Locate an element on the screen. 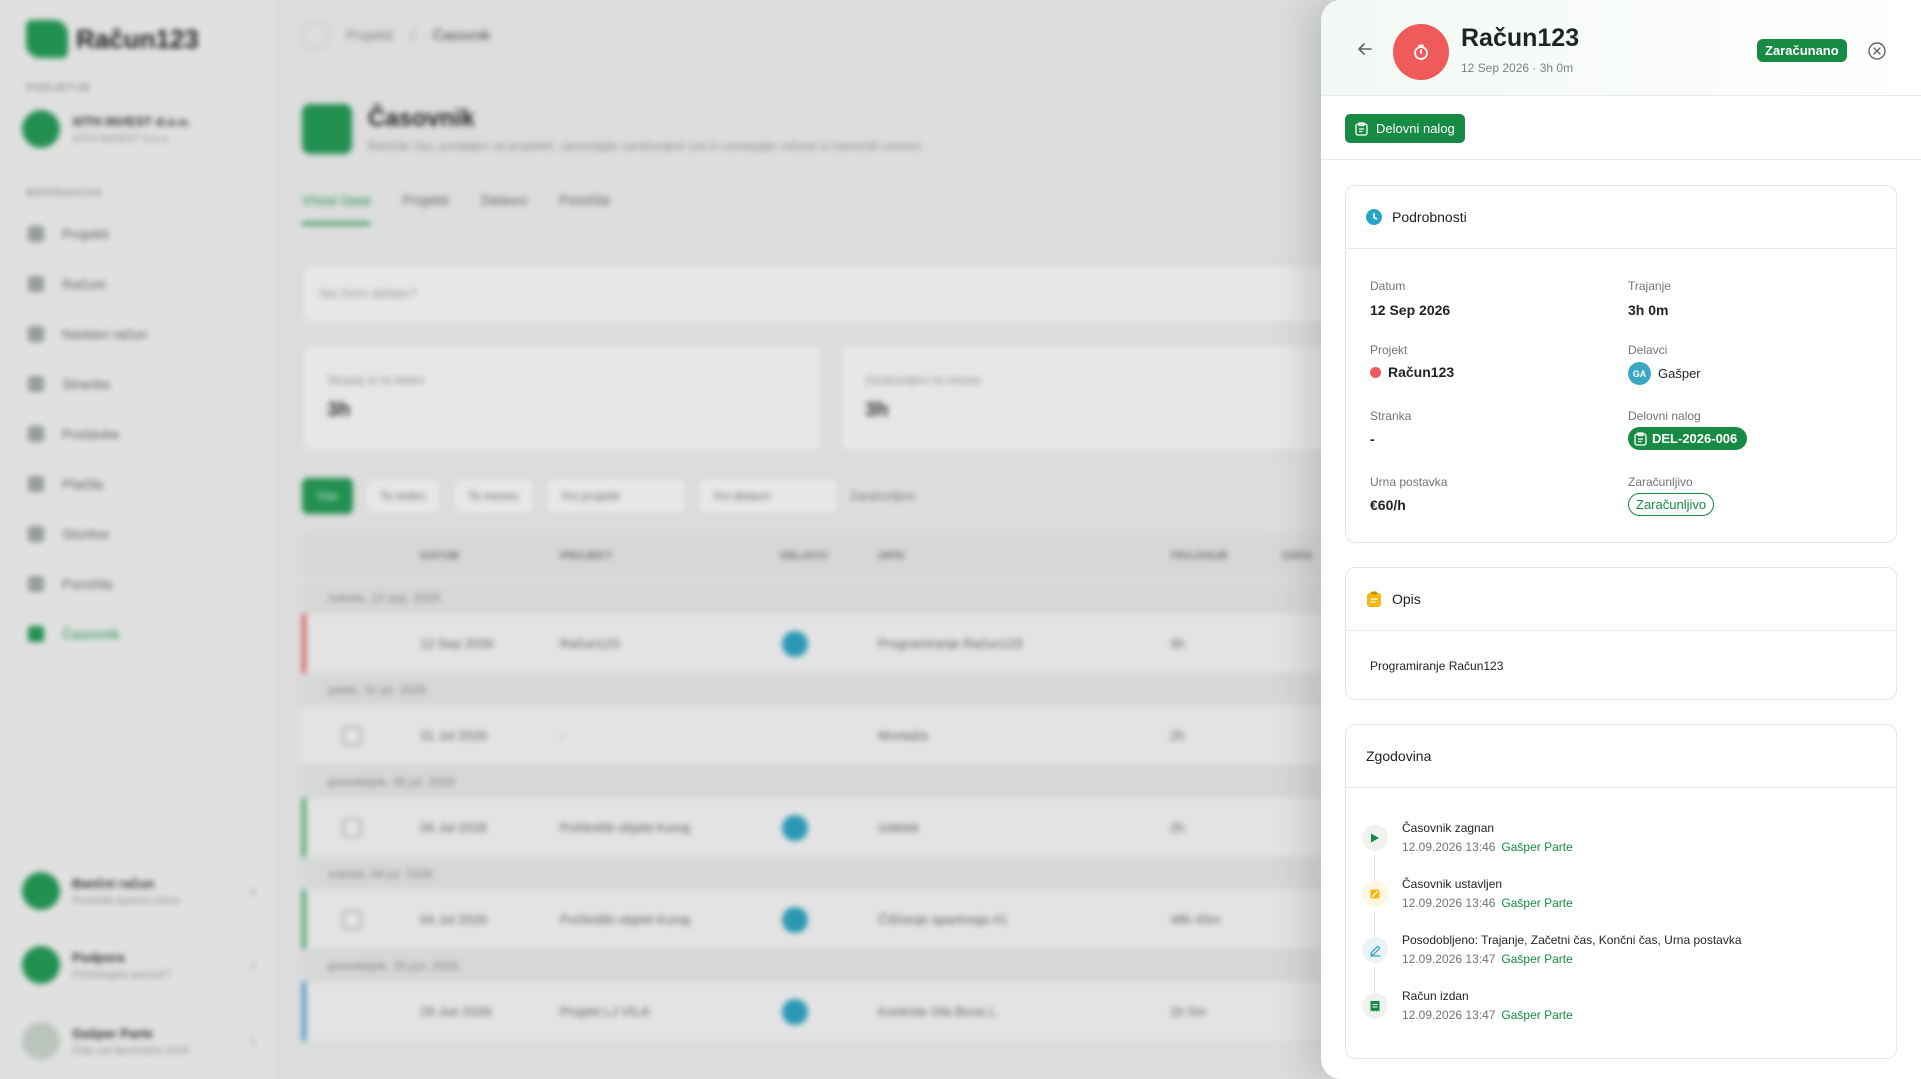 This screenshot has height=1079, width=1921. field-label: Trajanje is located at coordinates (1649, 286).